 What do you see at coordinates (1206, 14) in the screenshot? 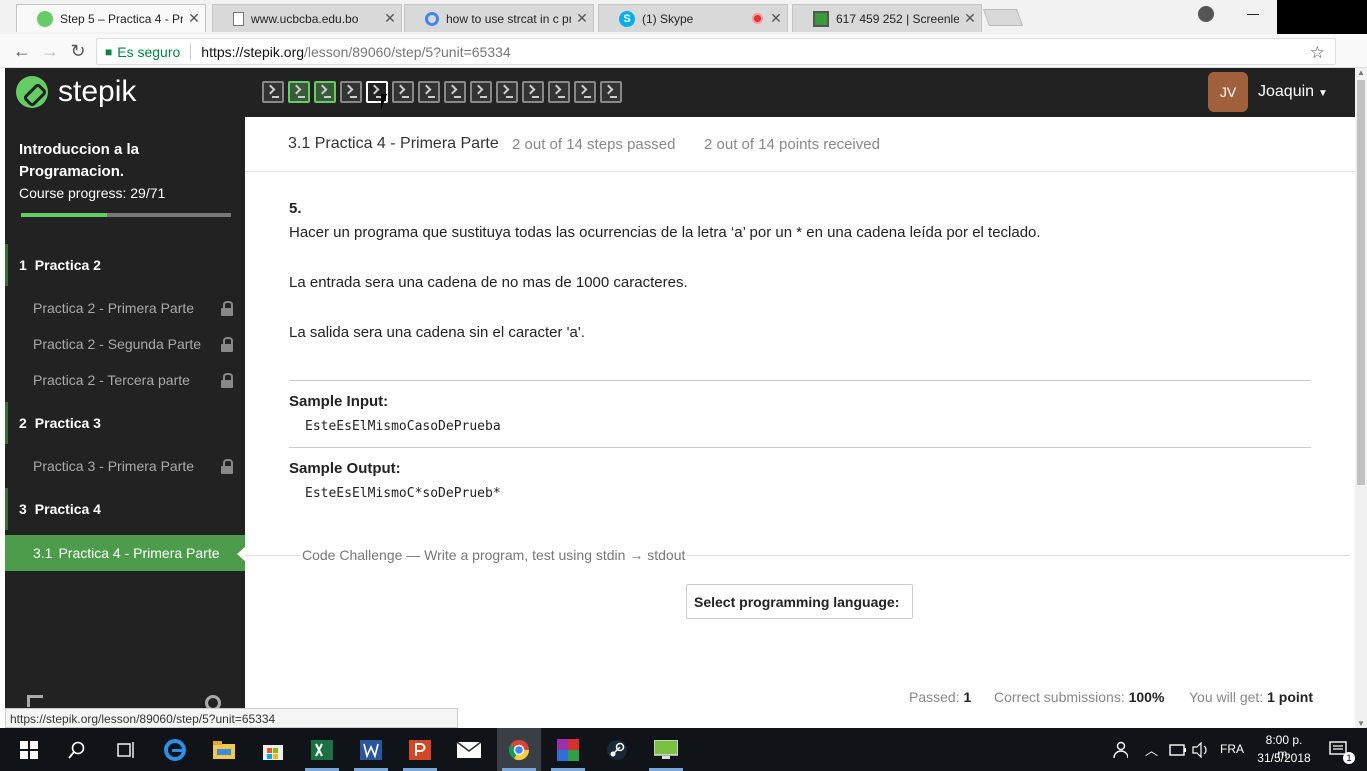
I see `profile-icon` at bounding box center [1206, 14].